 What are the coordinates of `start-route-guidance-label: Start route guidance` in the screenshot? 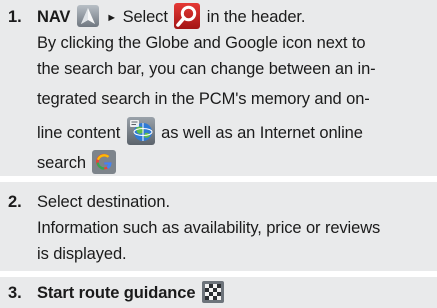 It's located at (116, 293).